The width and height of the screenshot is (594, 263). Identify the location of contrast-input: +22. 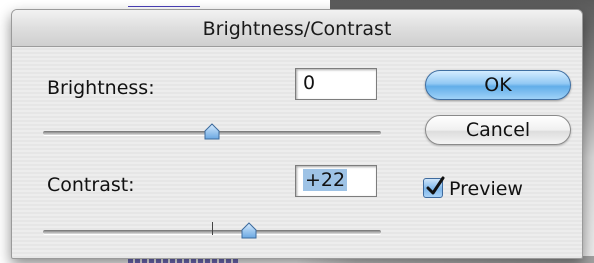
(336, 181).